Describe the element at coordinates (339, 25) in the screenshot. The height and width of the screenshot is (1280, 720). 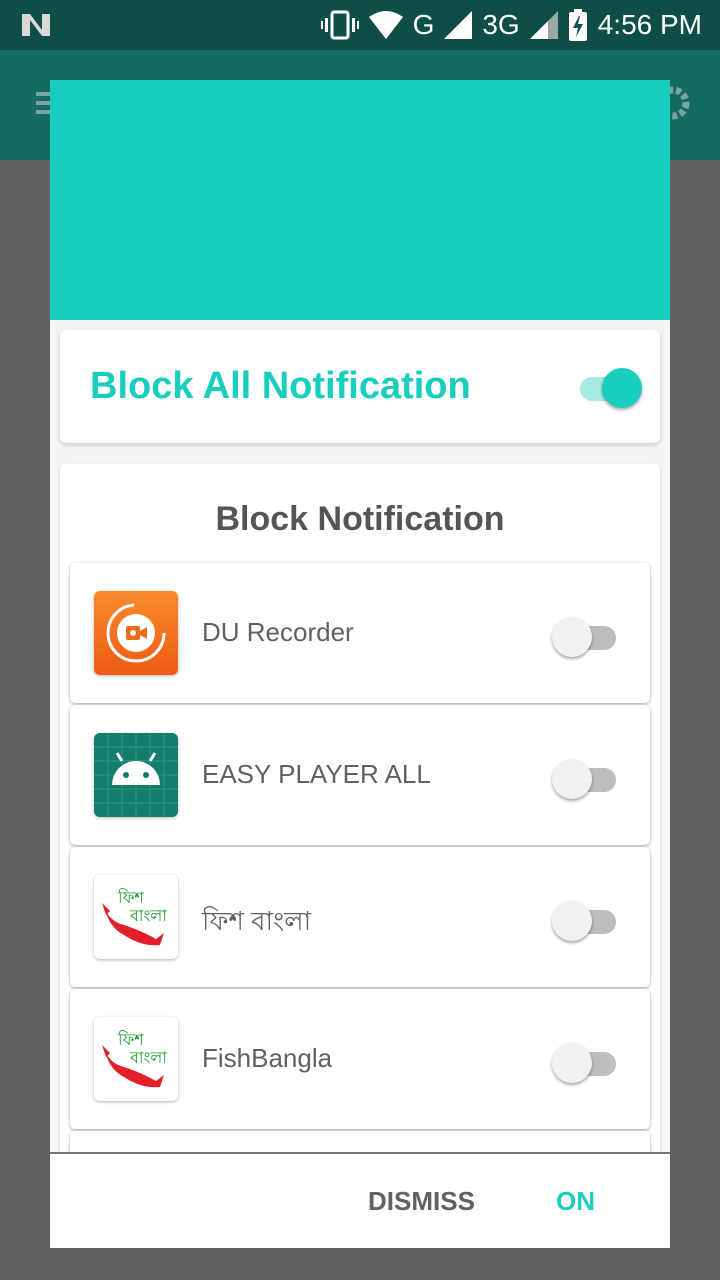
I see `vibrate-icon` at that location.